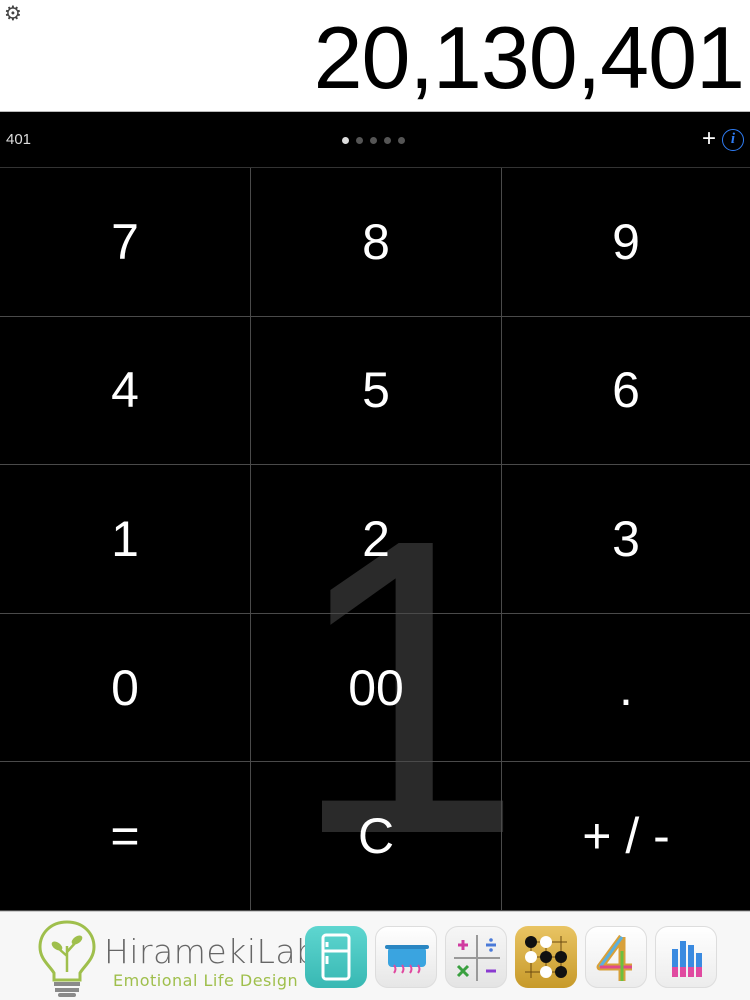 The width and height of the screenshot is (750, 1000). I want to click on display-panel: ⚙ 20,130,401, so click(375, 56).